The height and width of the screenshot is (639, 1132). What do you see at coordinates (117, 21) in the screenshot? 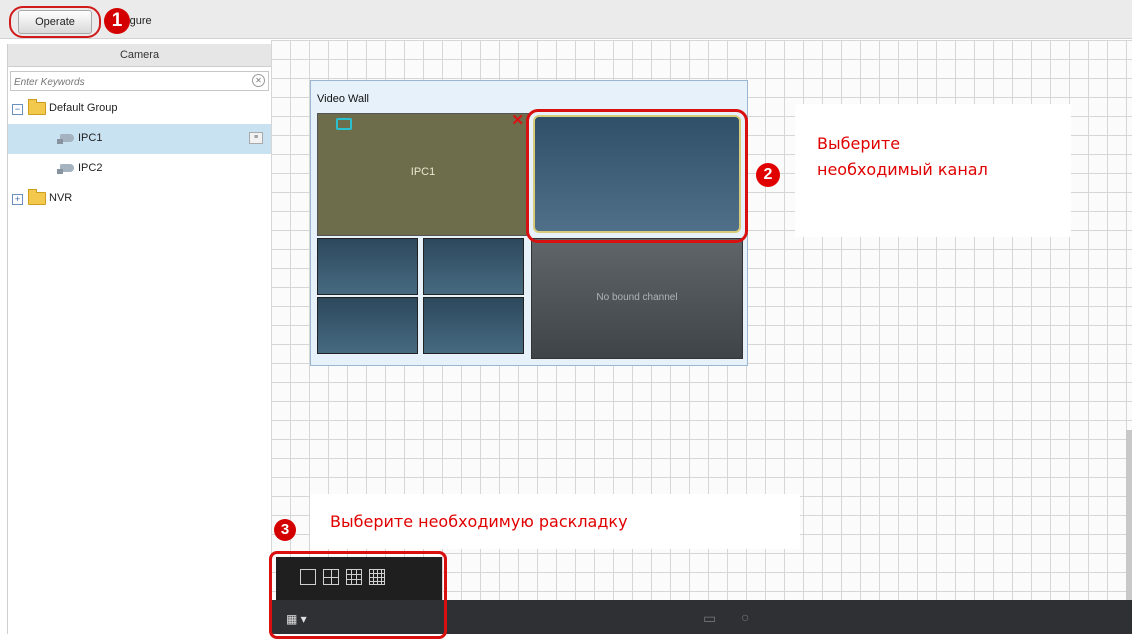
I see `step-1-marker: 1` at bounding box center [117, 21].